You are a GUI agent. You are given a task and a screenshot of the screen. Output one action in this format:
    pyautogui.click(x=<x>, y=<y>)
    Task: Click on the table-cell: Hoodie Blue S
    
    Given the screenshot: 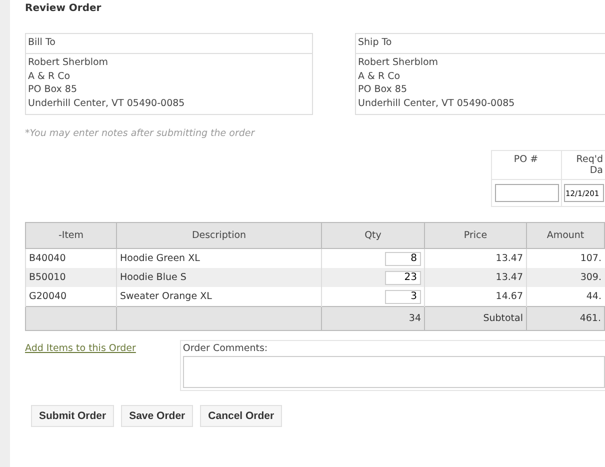 What is the action you would take?
    pyautogui.click(x=219, y=277)
    